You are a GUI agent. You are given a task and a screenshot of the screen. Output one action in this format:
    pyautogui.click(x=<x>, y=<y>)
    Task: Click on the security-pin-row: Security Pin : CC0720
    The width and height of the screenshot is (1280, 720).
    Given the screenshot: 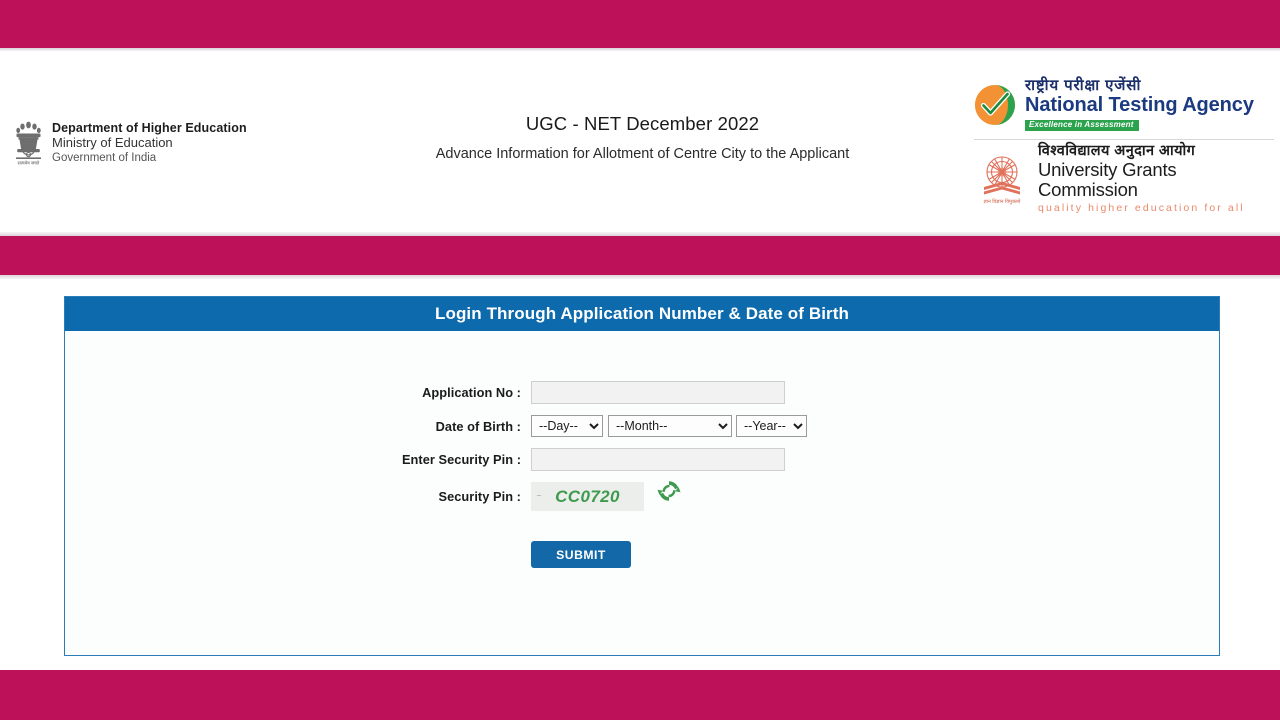 What is the action you would take?
    pyautogui.click(x=642, y=495)
    